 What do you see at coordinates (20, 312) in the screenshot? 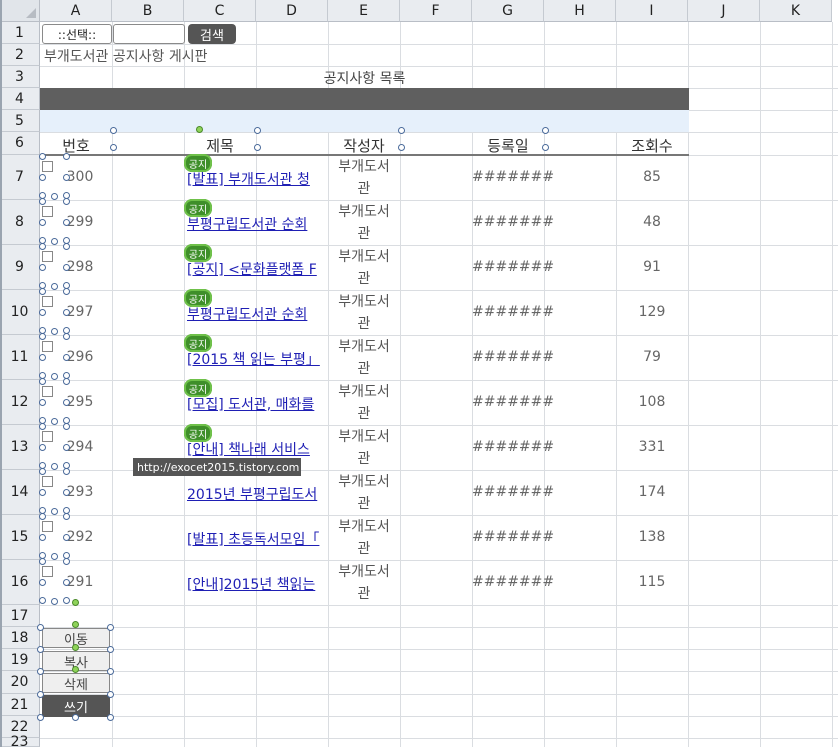
I see `row-header-10: 10` at bounding box center [20, 312].